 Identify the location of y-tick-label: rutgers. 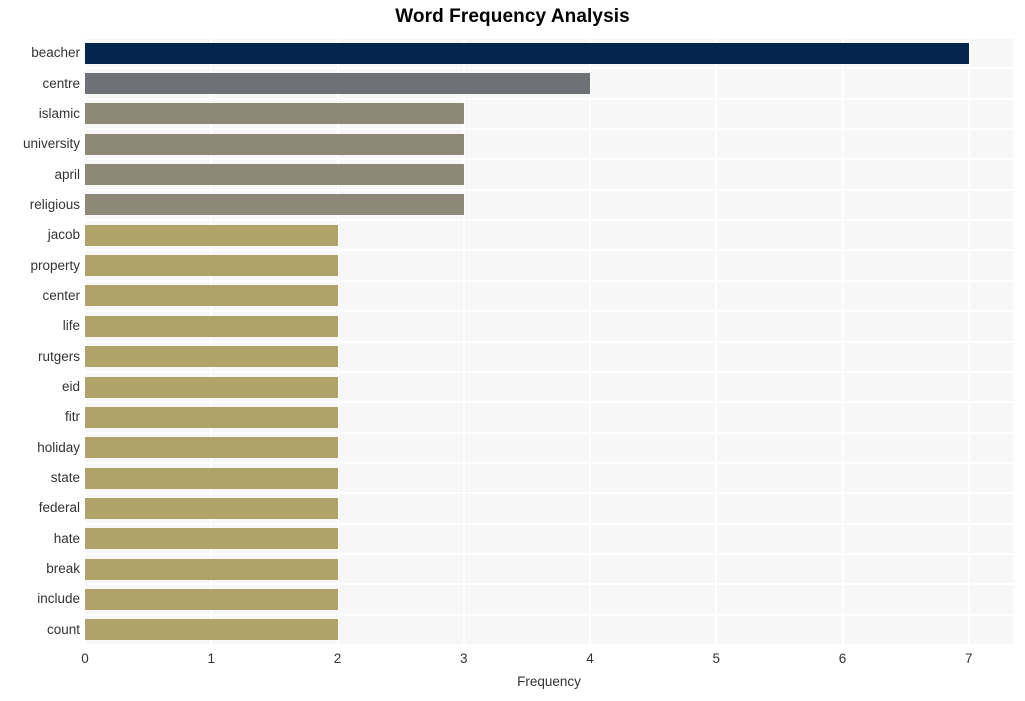
(58, 356).